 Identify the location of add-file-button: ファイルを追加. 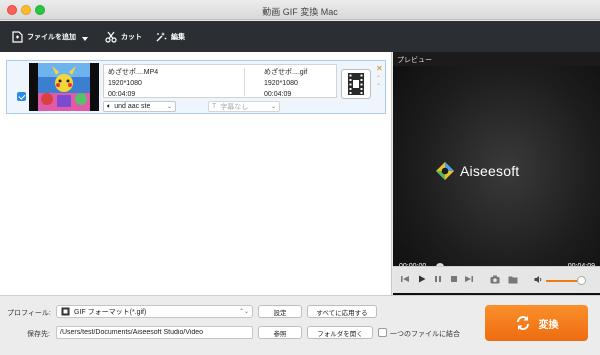
(44, 37).